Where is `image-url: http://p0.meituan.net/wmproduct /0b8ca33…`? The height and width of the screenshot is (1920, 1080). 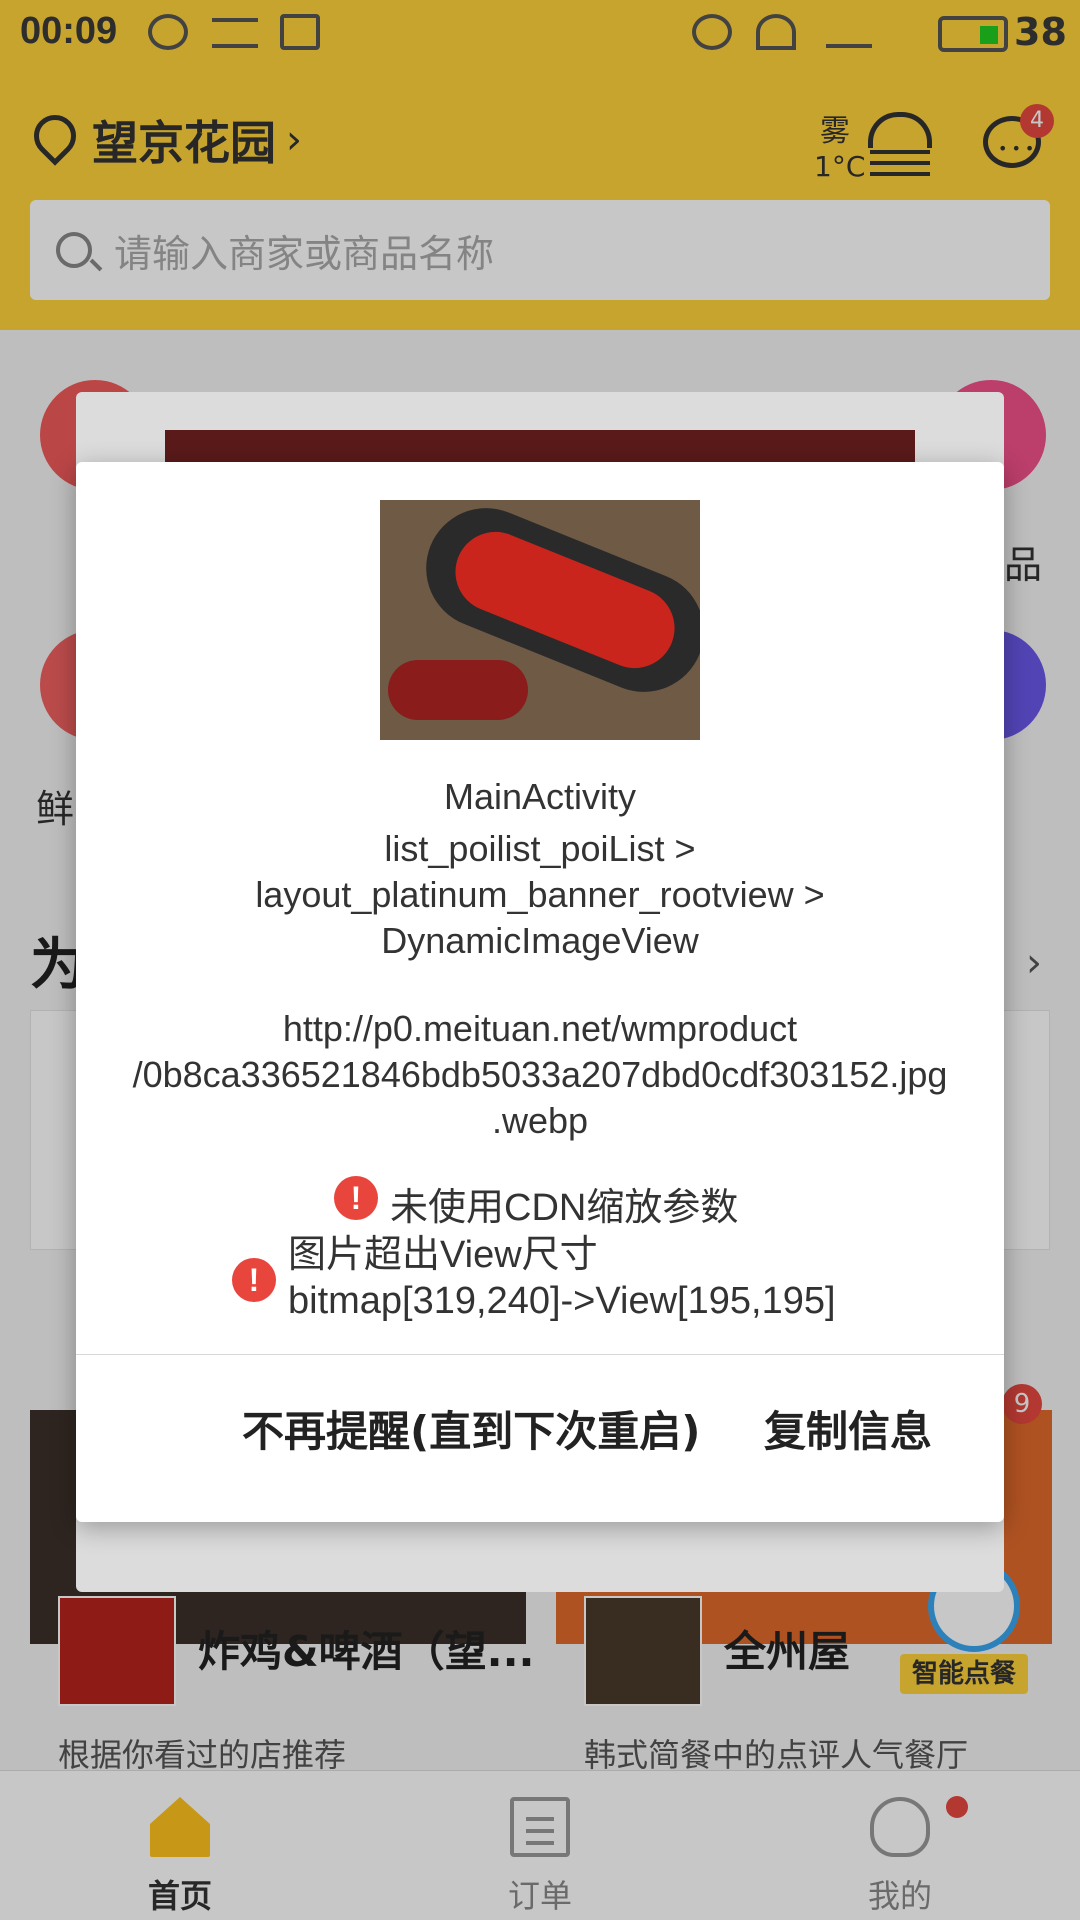
image-url: http://p0.meituan.net/wmproduct /0b8ca33… is located at coordinates (540, 1075).